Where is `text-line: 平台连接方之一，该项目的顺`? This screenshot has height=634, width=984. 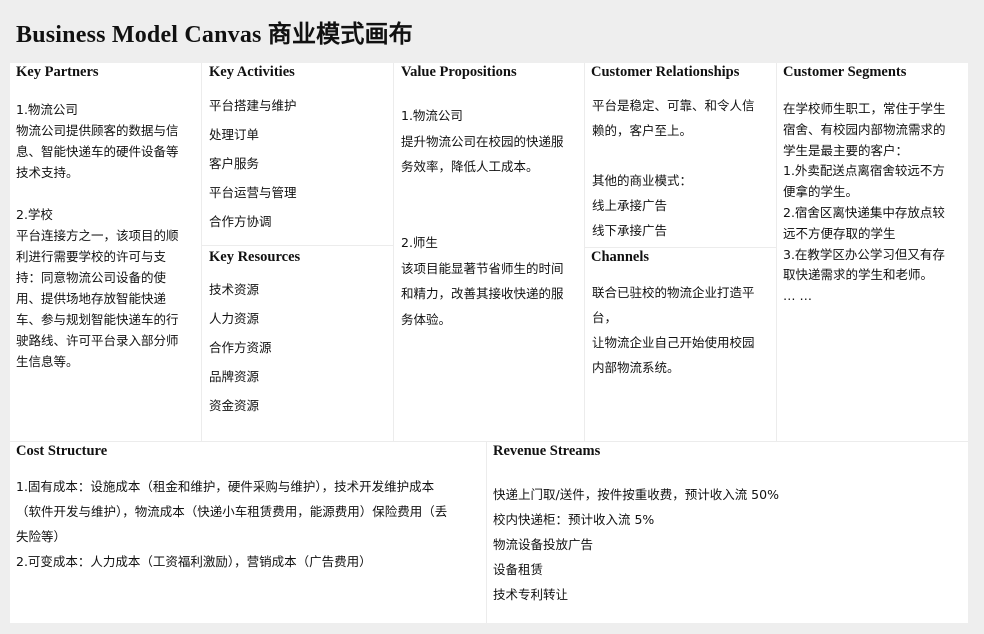
text-line: 平台连接方之一，该项目的顺 is located at coordinates (97, 235).